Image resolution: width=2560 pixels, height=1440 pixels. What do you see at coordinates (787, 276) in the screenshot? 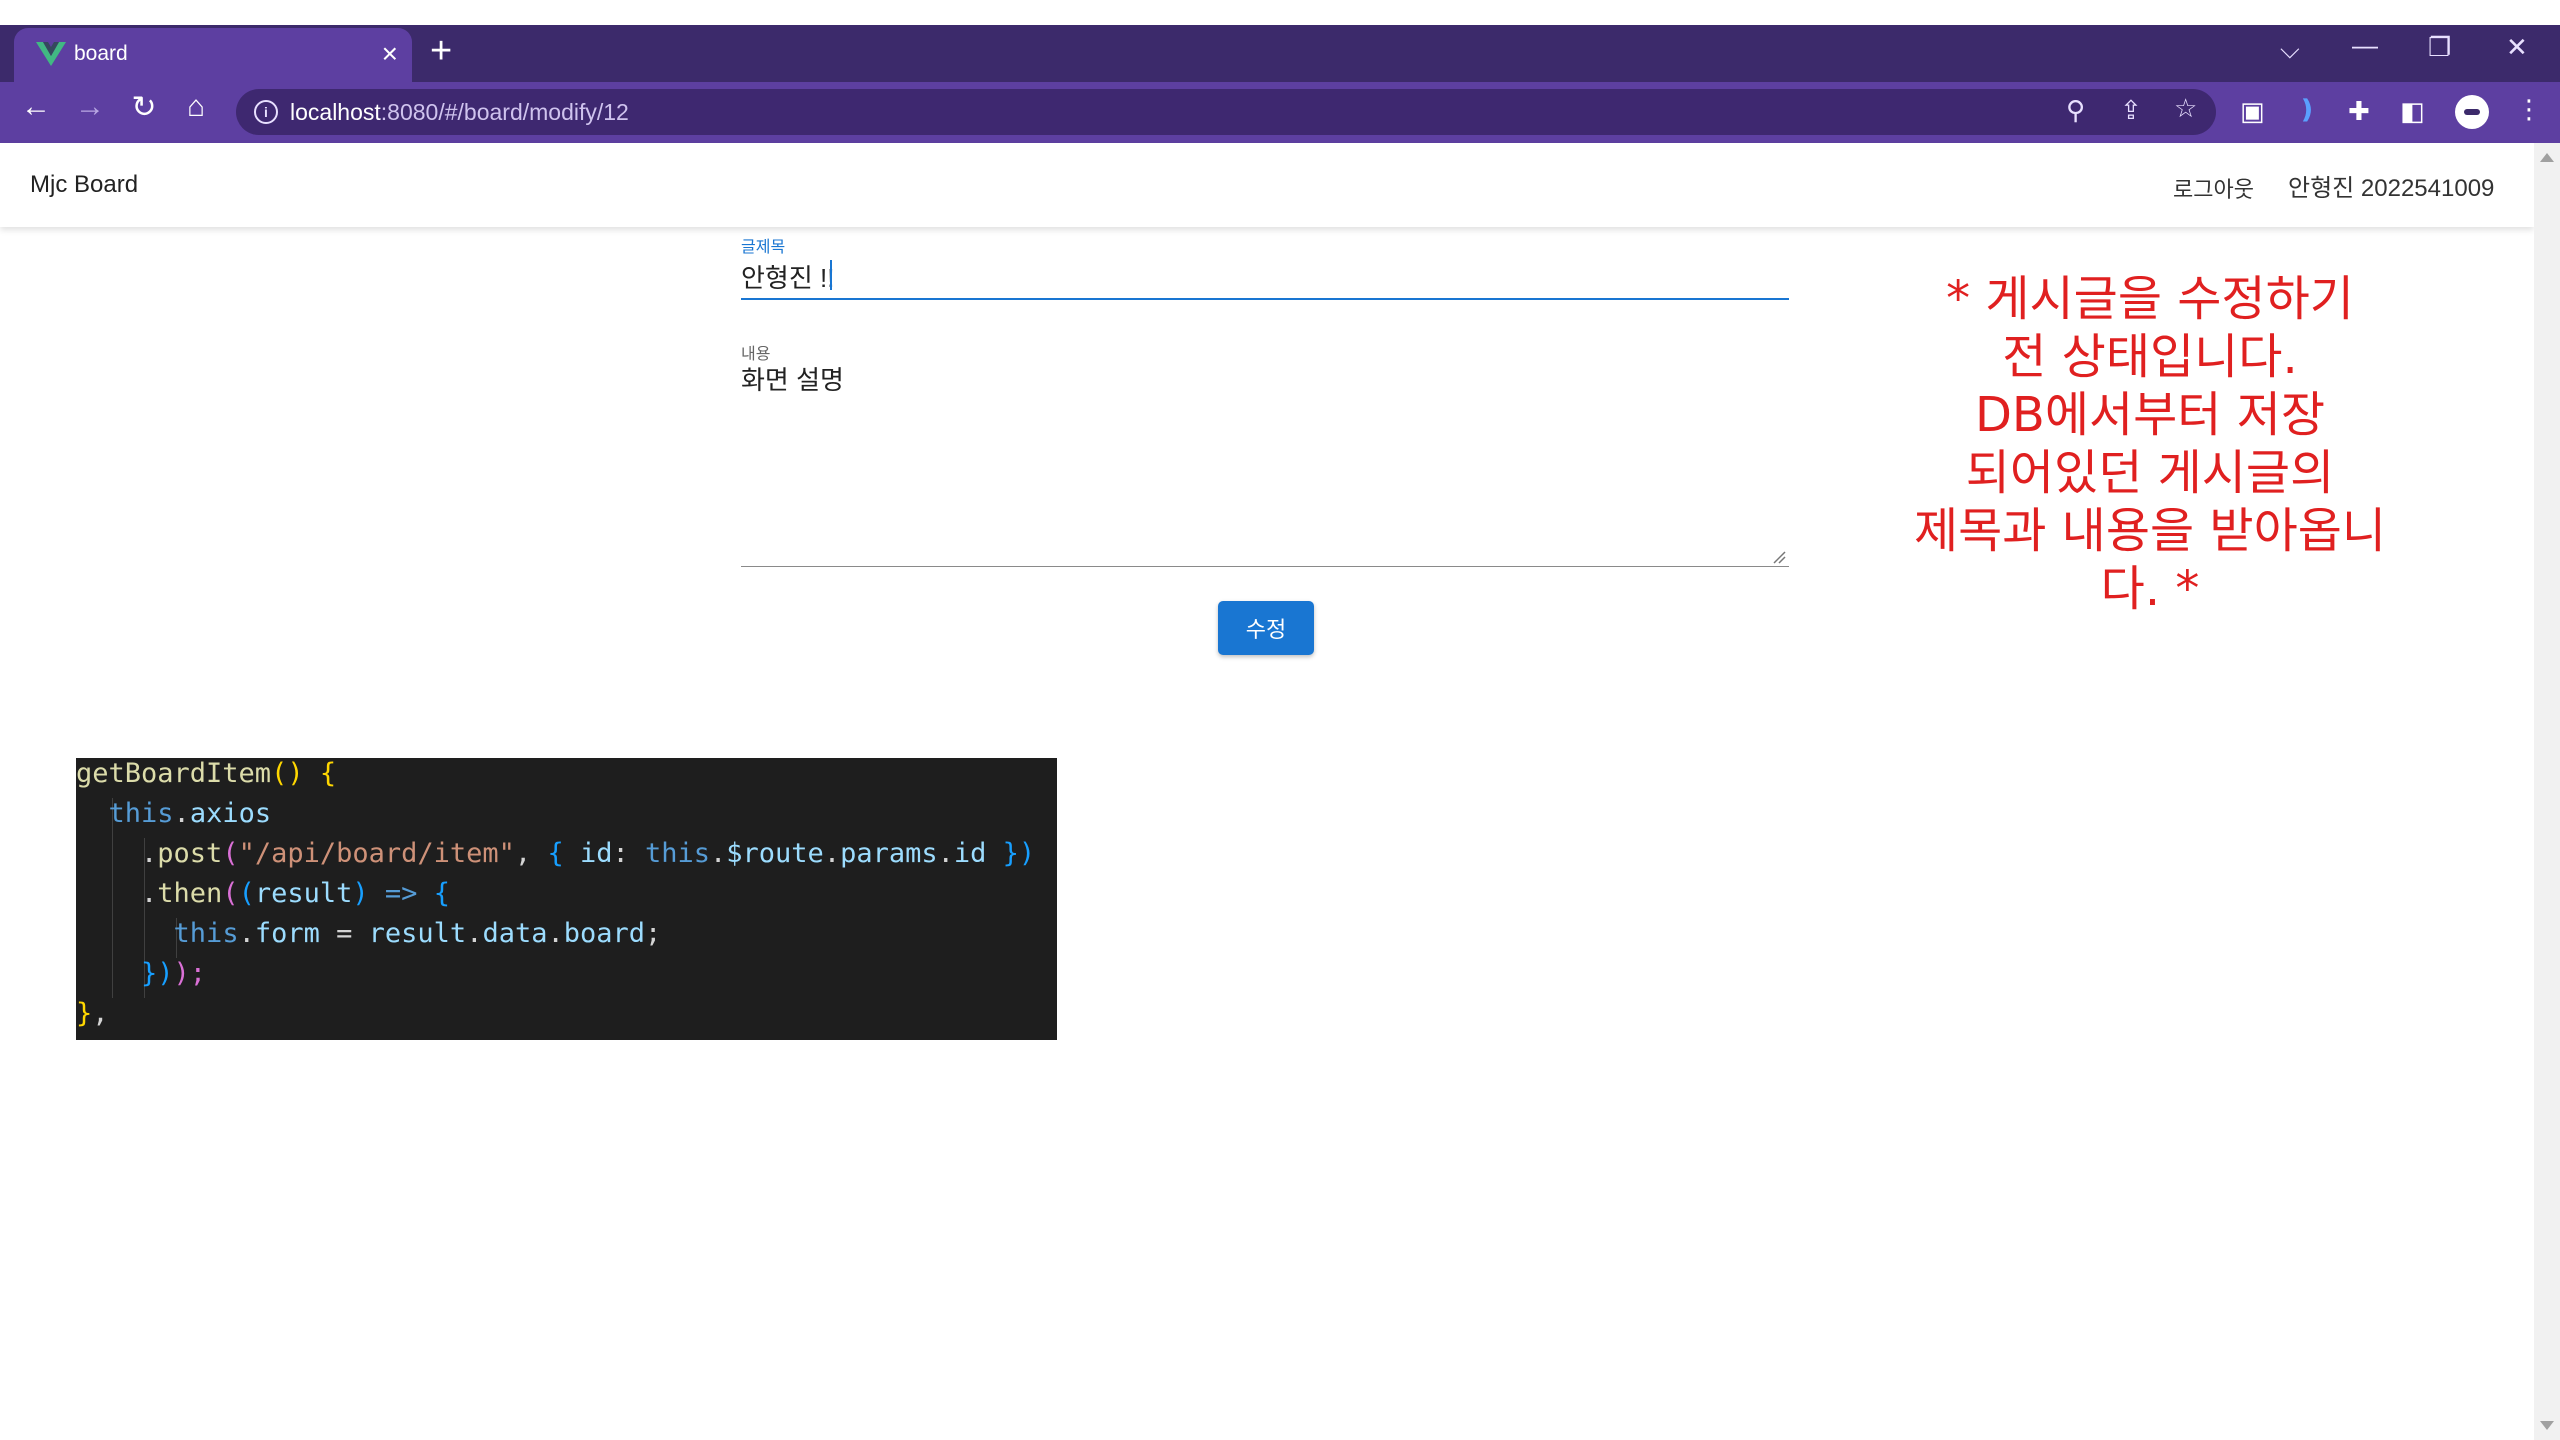
I see `title-input: 안형진 !!` at bounding box center [787, 276].